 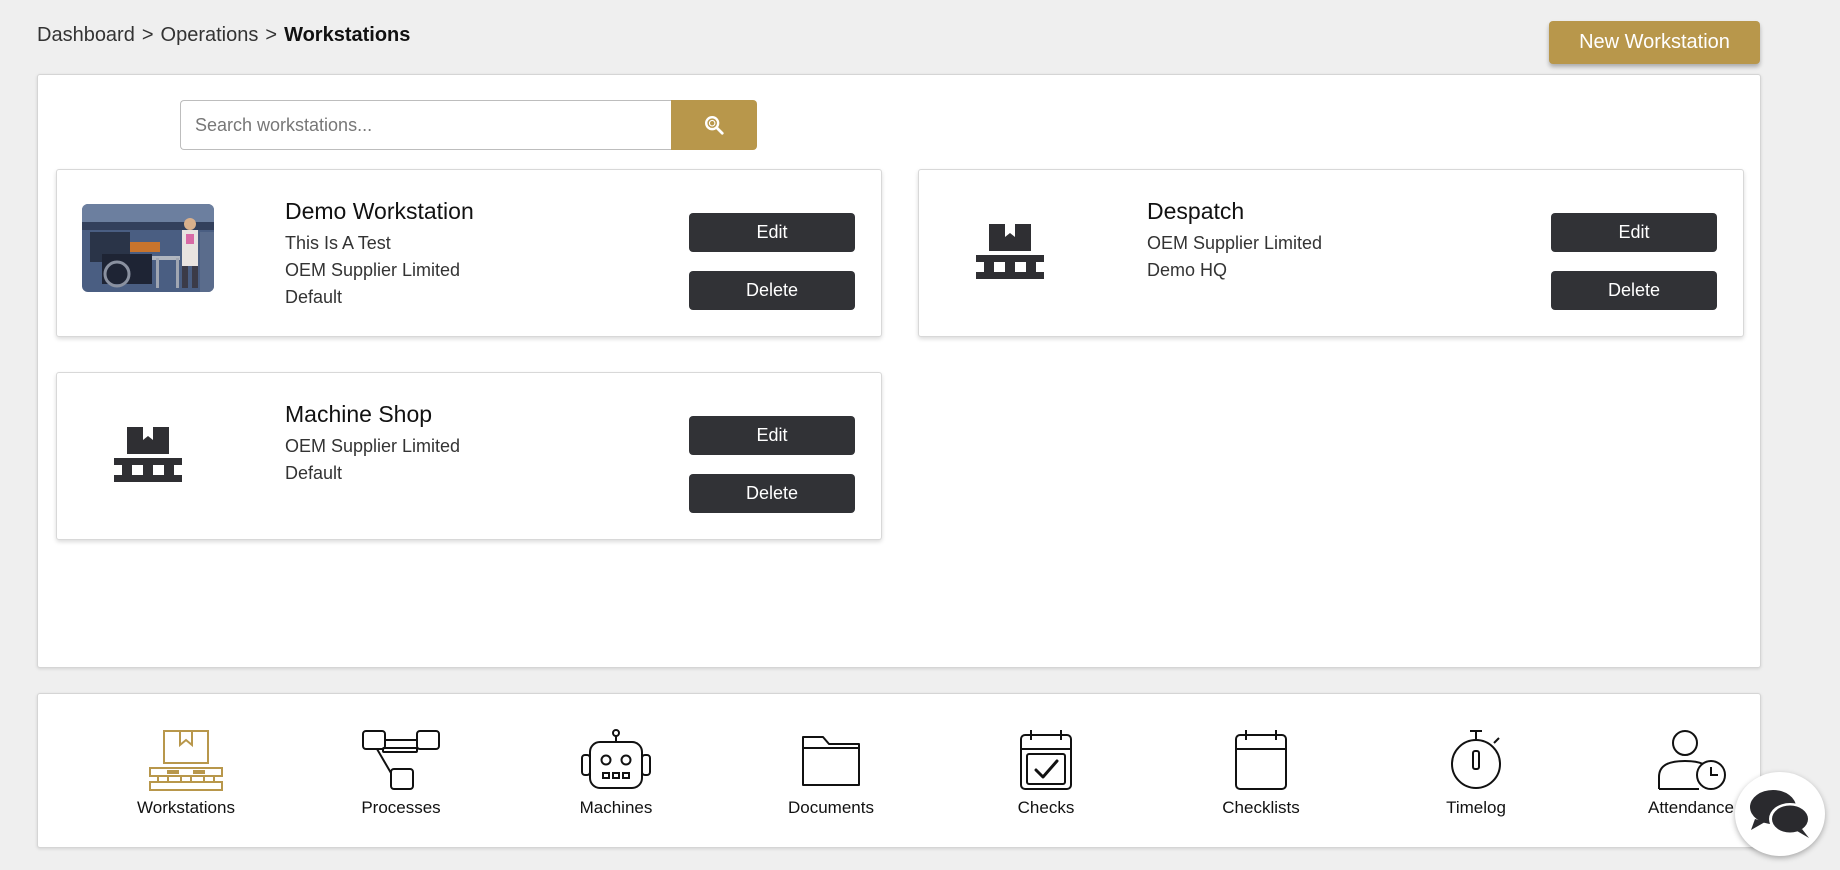 I want to click on workstation-details: Despatch OEM Supplier Limited Demo HQ, so click(x=1234, y=241).